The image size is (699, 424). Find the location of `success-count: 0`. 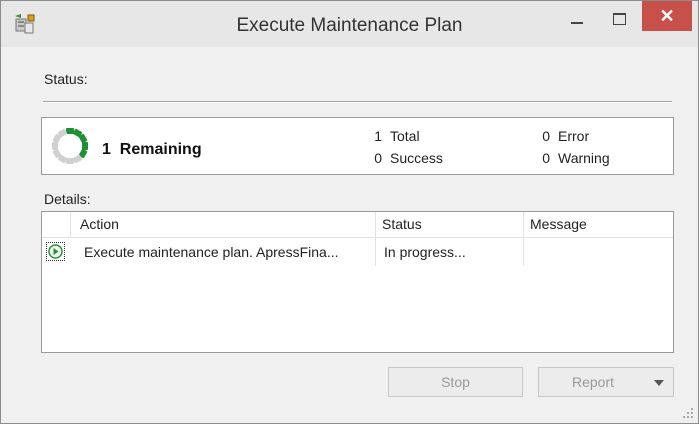

success-count: 0 is located at coordinates (378, 158).